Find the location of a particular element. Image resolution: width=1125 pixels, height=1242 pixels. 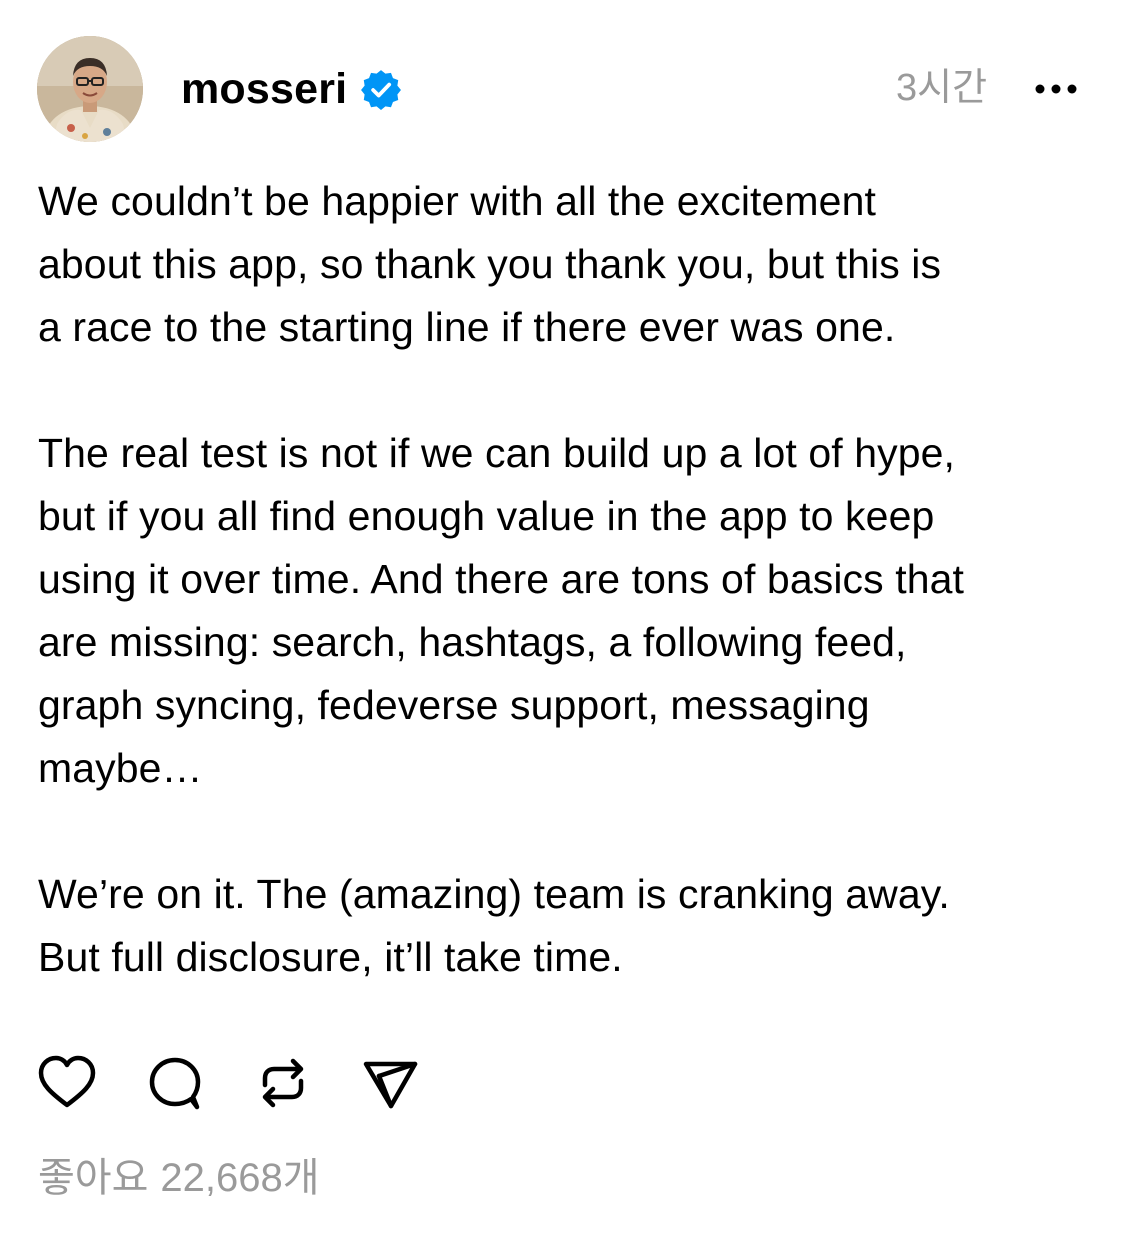

like-count: 좋아요 22,668개 is located at coordinates (179, 1178).